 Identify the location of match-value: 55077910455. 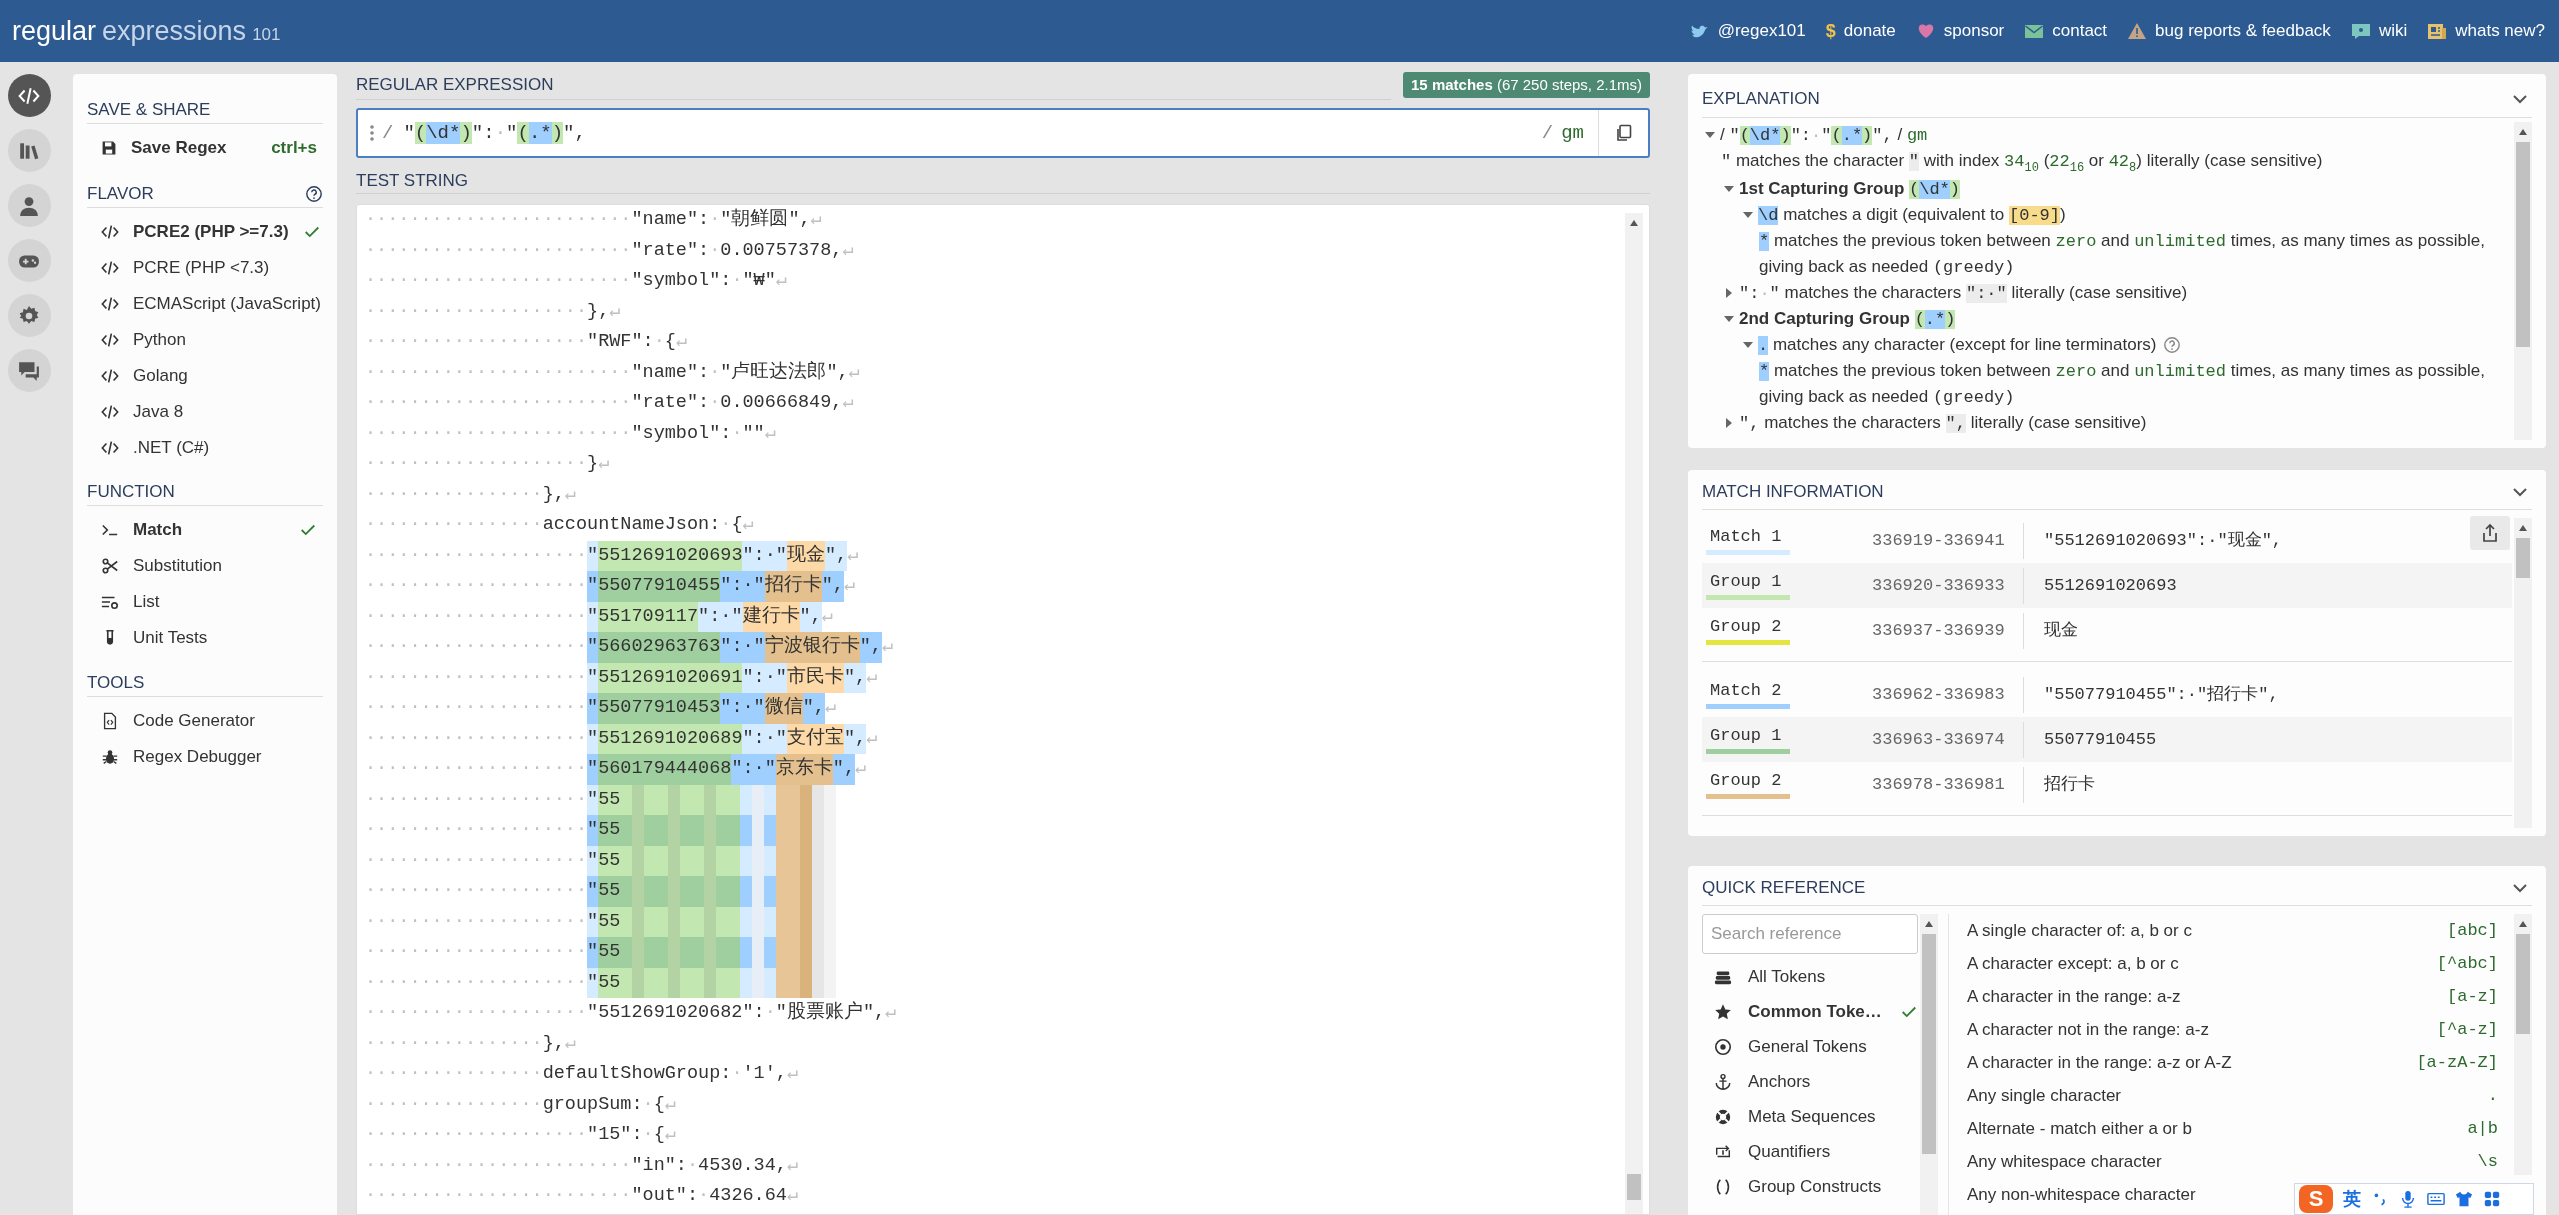
(2100, 739).